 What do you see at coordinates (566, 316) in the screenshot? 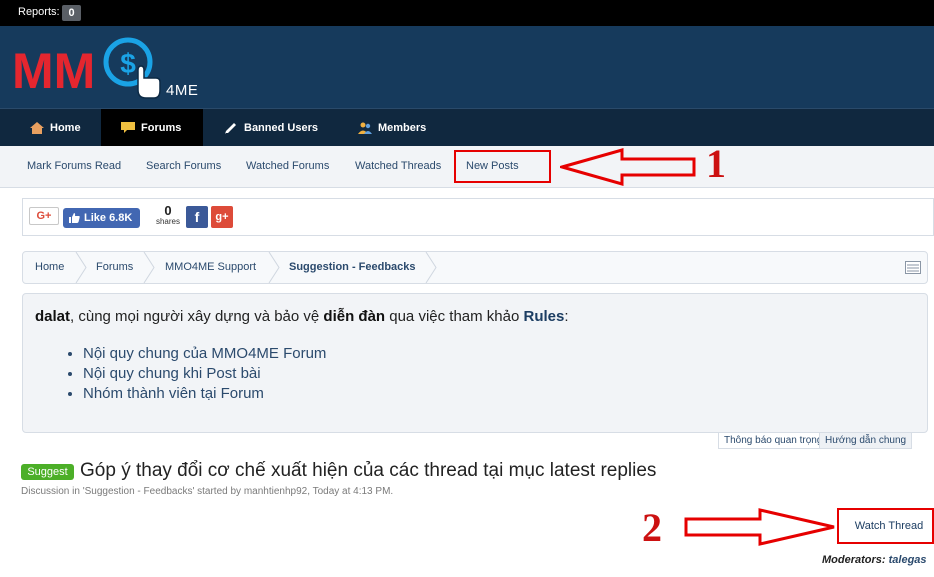
I see `notice-text-part-3: :` at bounding box center [566, 316].